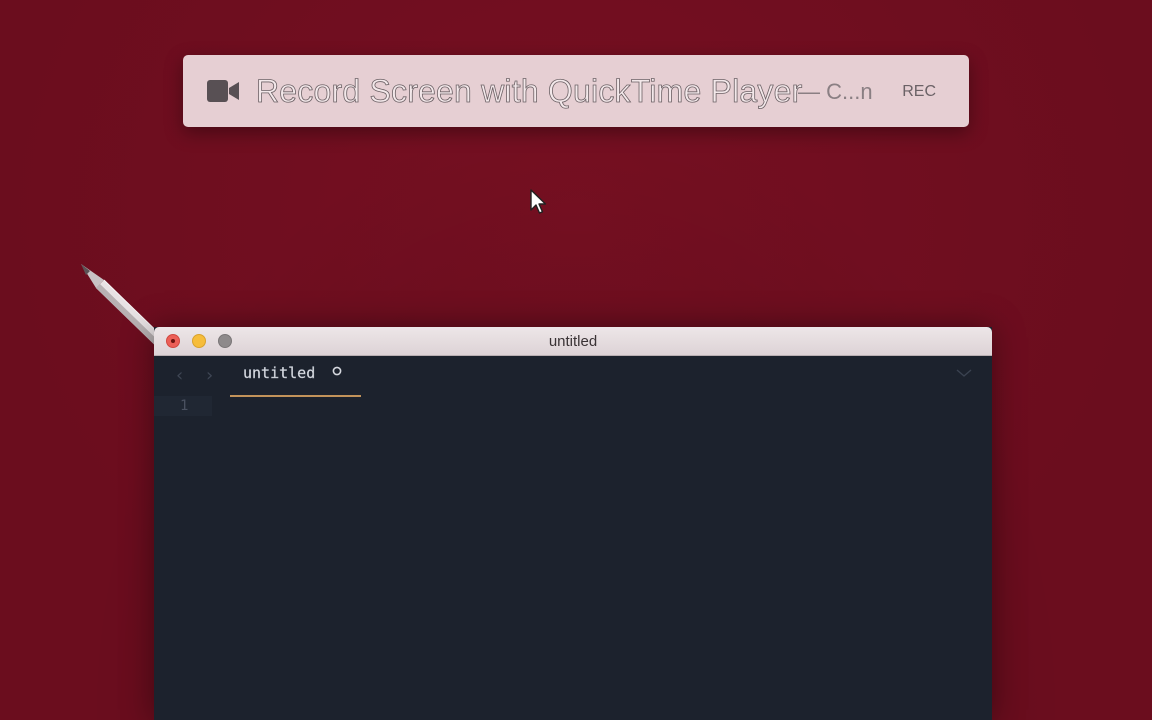 Image resolution: width=1152 pixels, height=720 pixels. I want to click on search-result-suffix: — C...n, so click(835, 91).